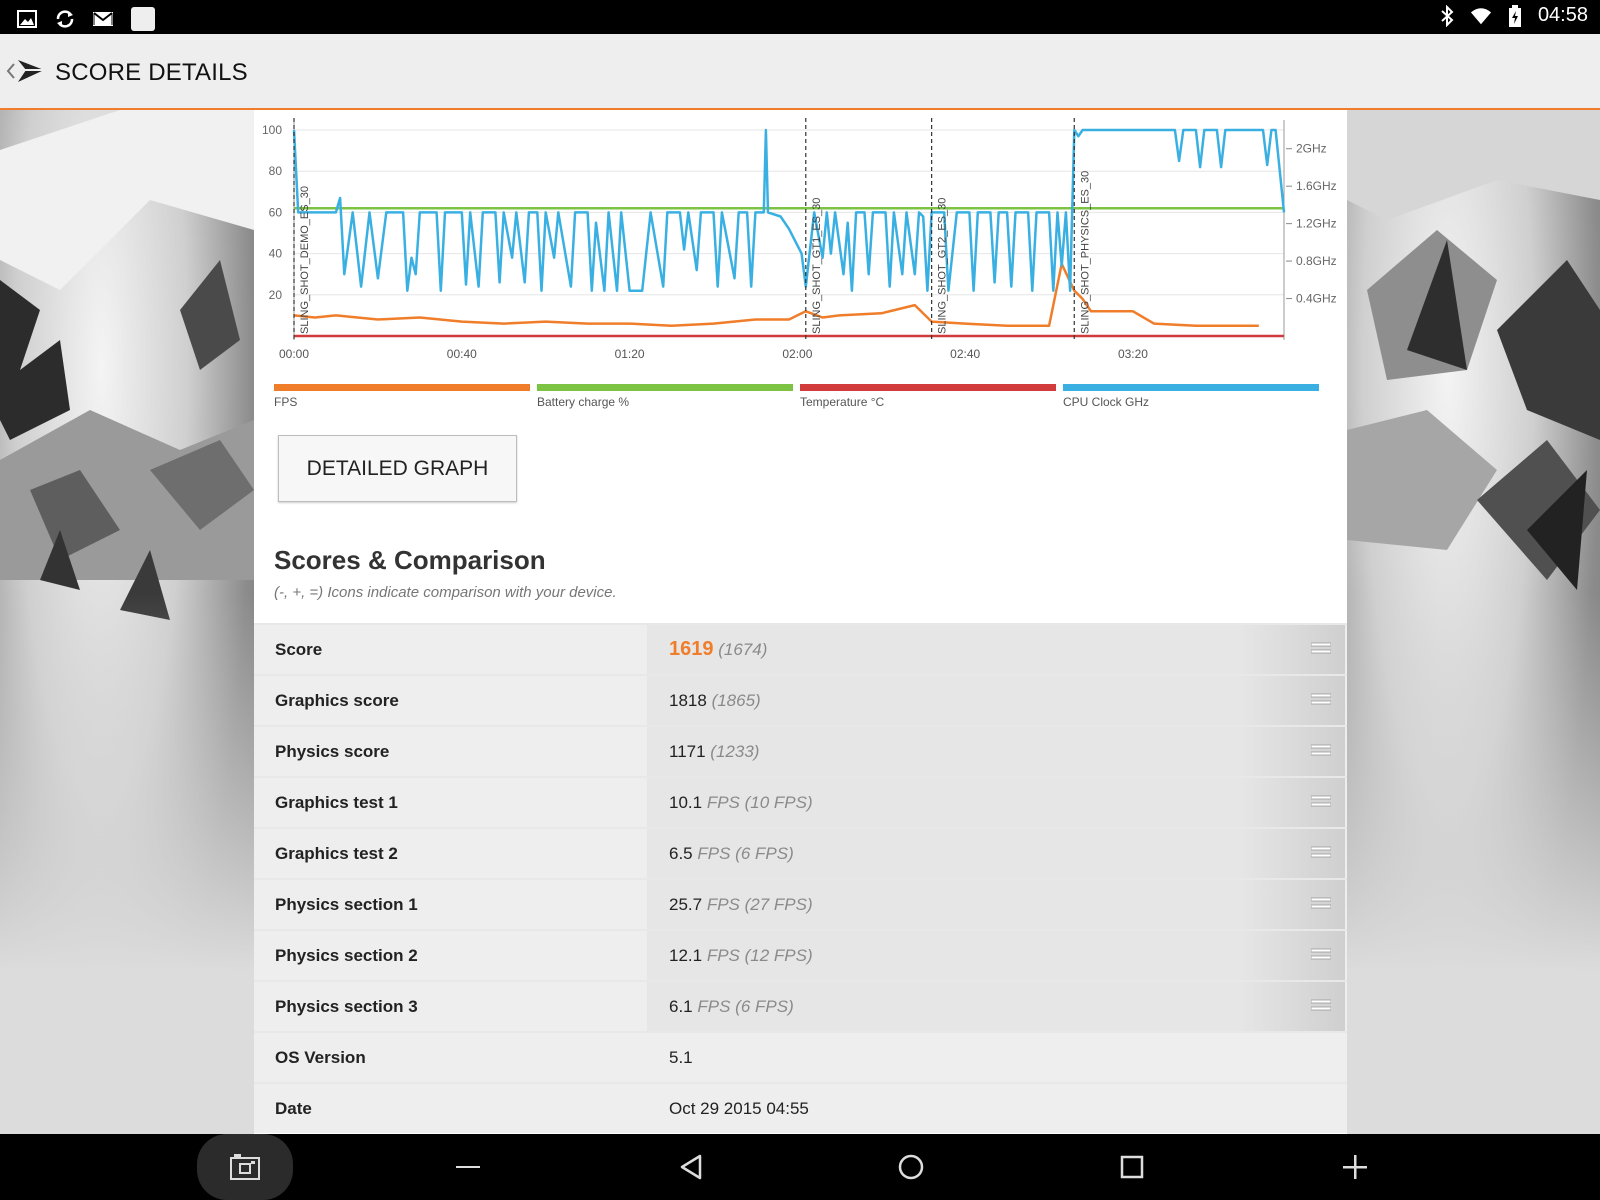  I want to click on graphics-test-2-row: Graphics test 2 6.5 FPS (6 FPS), so click(800, 852).